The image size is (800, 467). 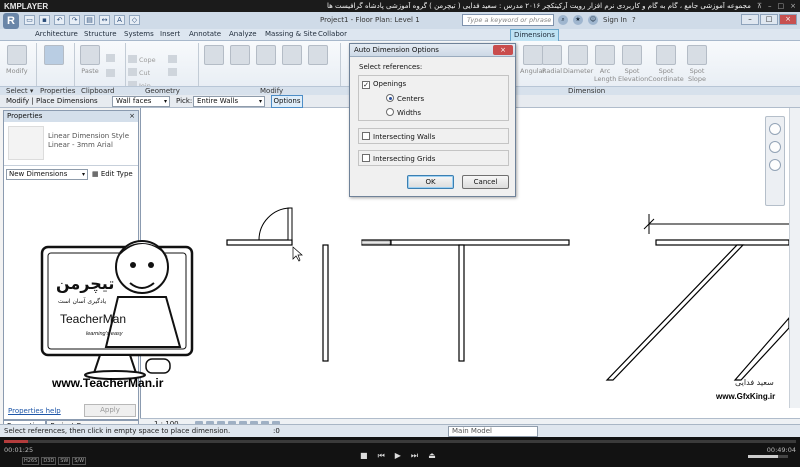 What do you see at coordinates (768, 456) in the screenshot?
I see `volume-slider` at bounding box center [768, 456].